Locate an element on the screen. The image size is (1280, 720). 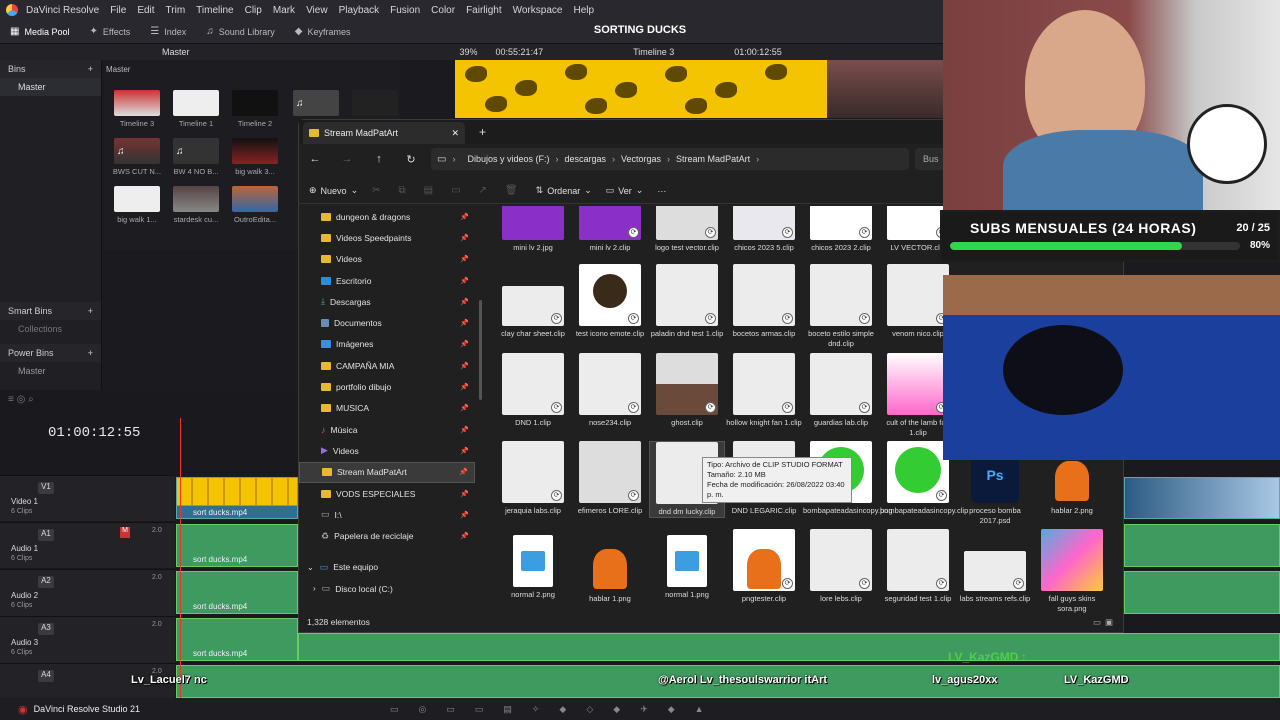
new-button: ⊕ Nuevo ⌄ is located at coordinates (333, 190).